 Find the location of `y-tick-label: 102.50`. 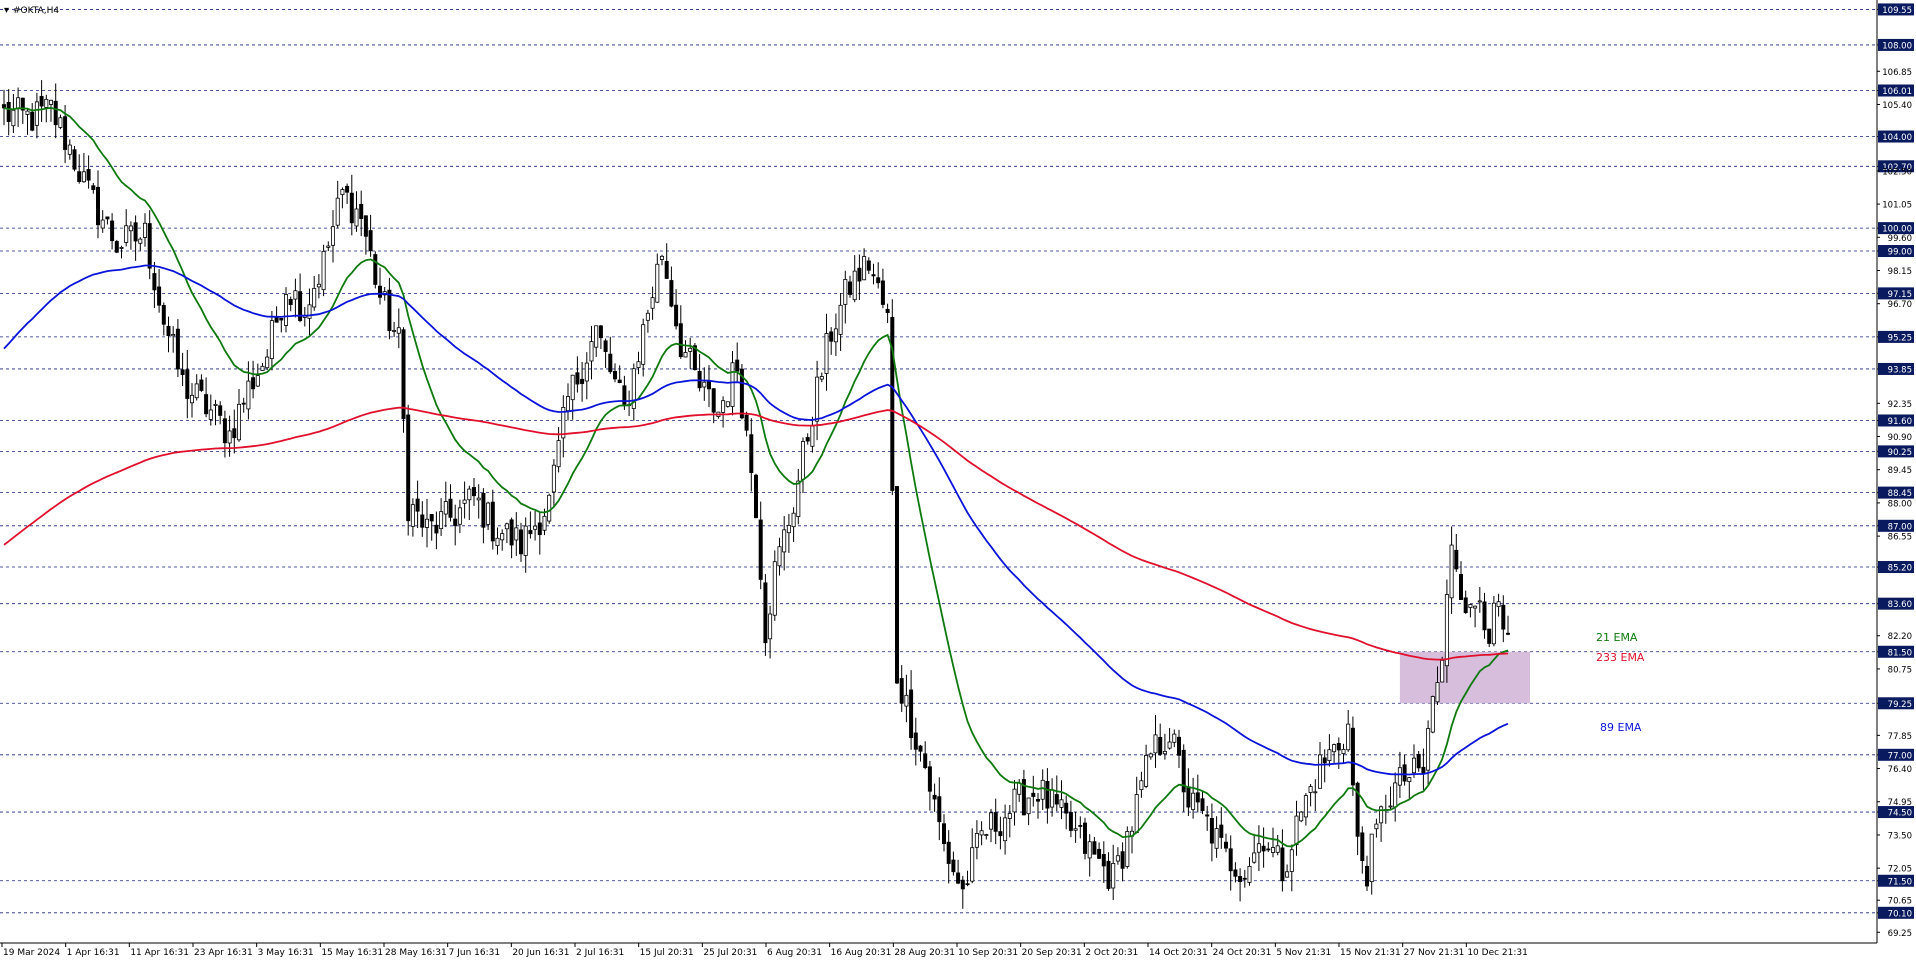

y-tick-label: 102.50 is located at coordinates (1897, 172).